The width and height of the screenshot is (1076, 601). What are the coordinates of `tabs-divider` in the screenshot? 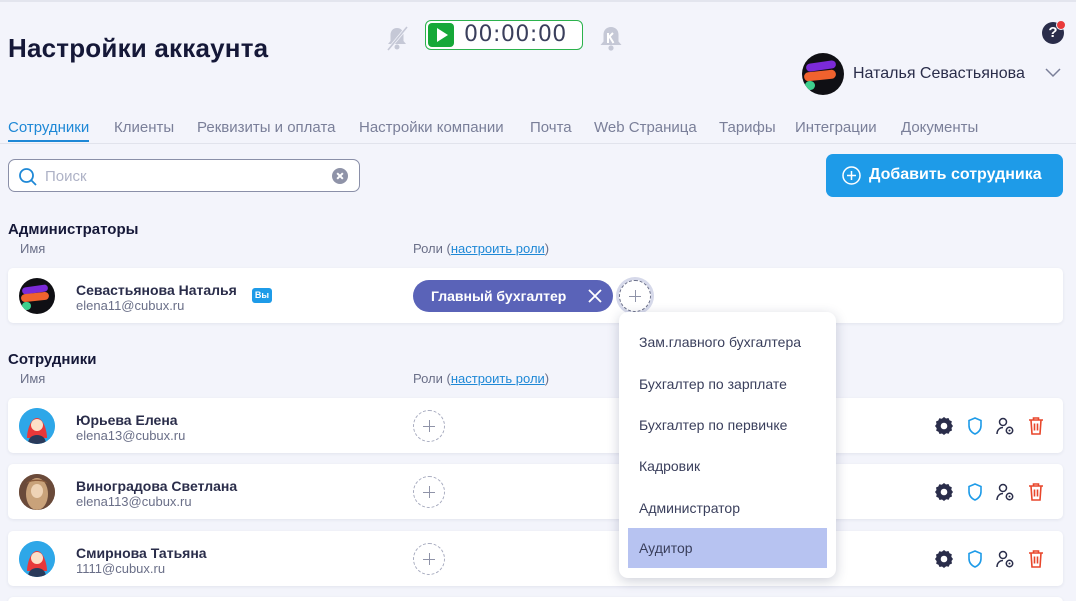 It's located at (538, 143).